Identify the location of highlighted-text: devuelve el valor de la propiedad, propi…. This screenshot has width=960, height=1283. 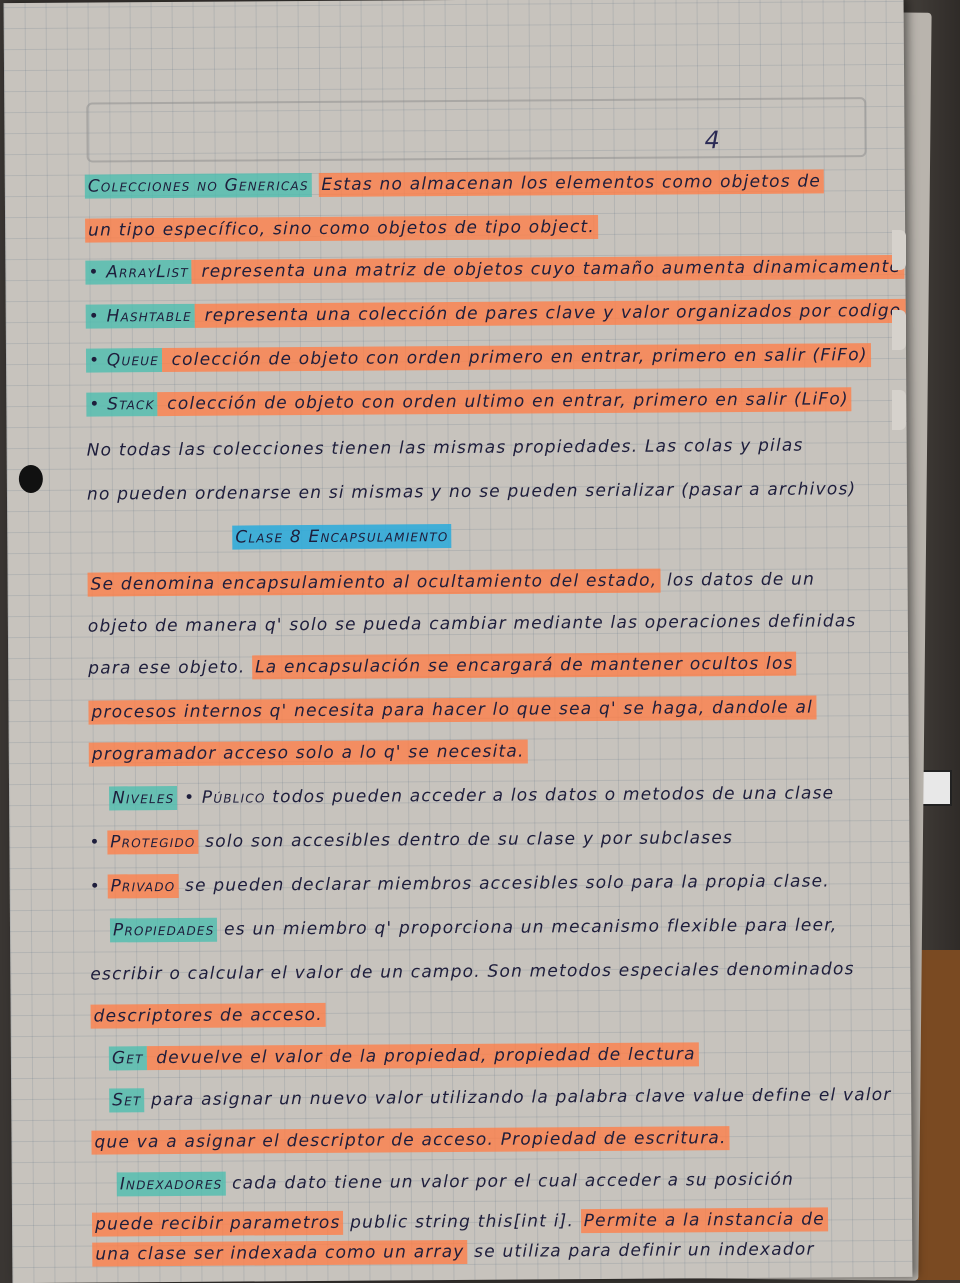
(422, 1056).